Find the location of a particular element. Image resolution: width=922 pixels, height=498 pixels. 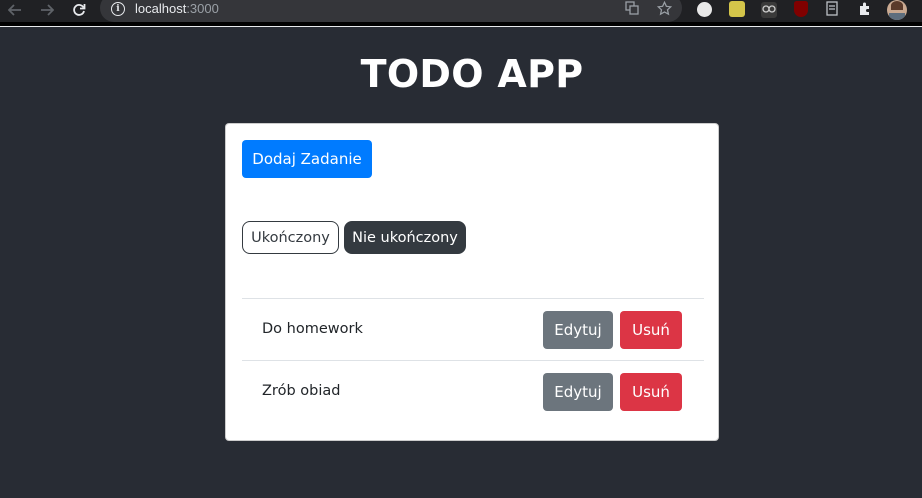

task-title: Zrób obiad is located at coordinates (301, 391).